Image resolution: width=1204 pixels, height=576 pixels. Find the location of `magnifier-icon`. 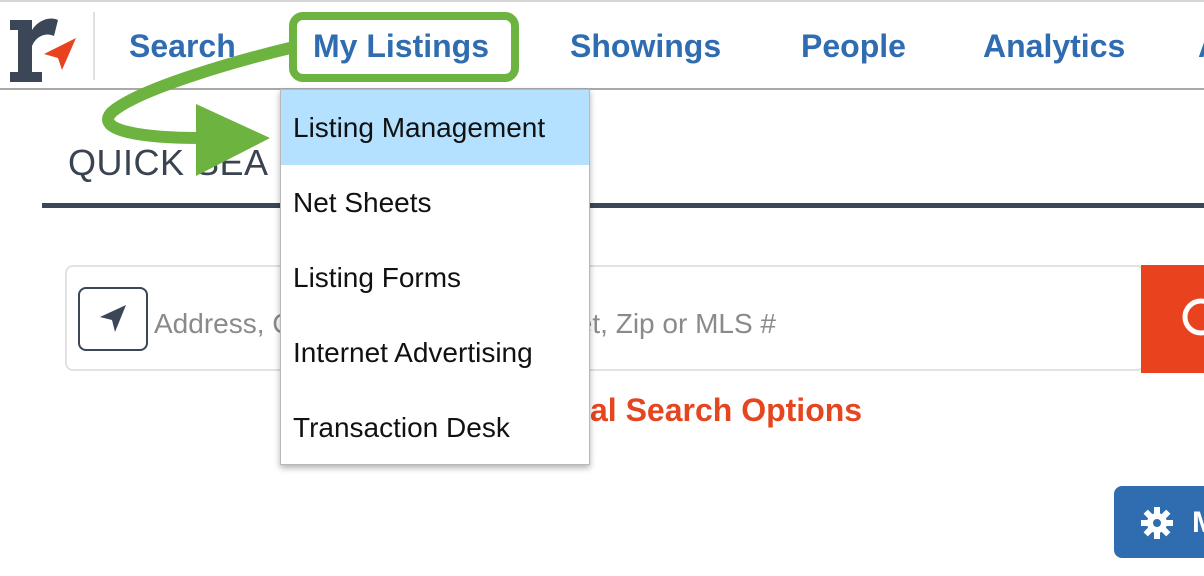

magnifier-icon is located at coordinates (1193, 317).